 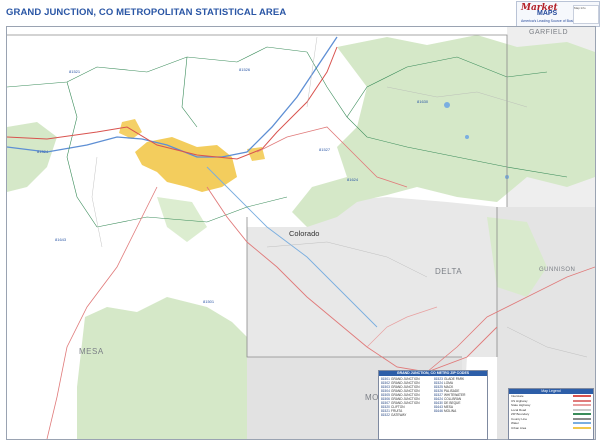 I want to click on forest-area-west, so click(x=32, y=157).